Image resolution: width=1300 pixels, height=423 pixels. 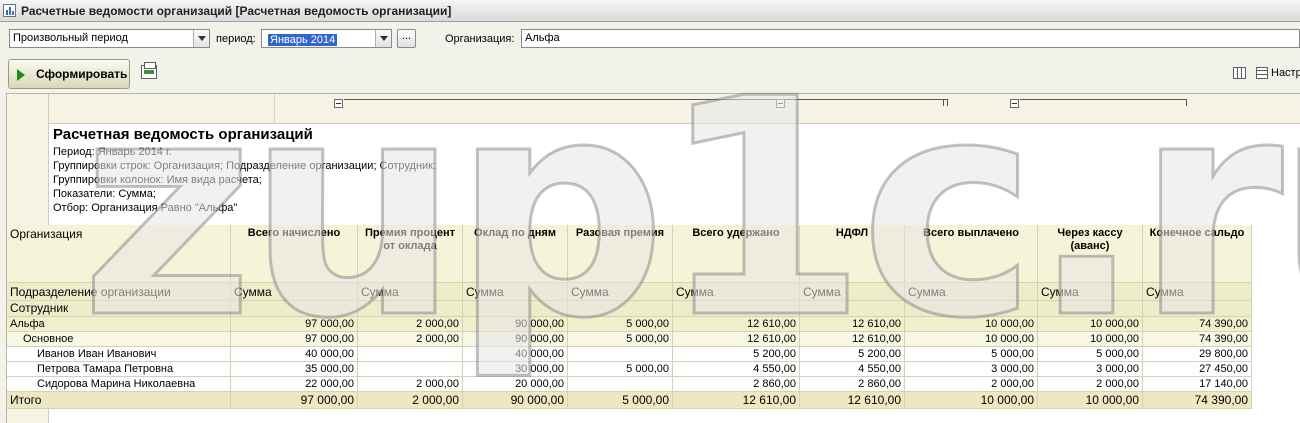 What do you see at coordinates (294, 254) in the screenshot?
I see `column-header: Всего начислено` at bounding box center [294, 254].